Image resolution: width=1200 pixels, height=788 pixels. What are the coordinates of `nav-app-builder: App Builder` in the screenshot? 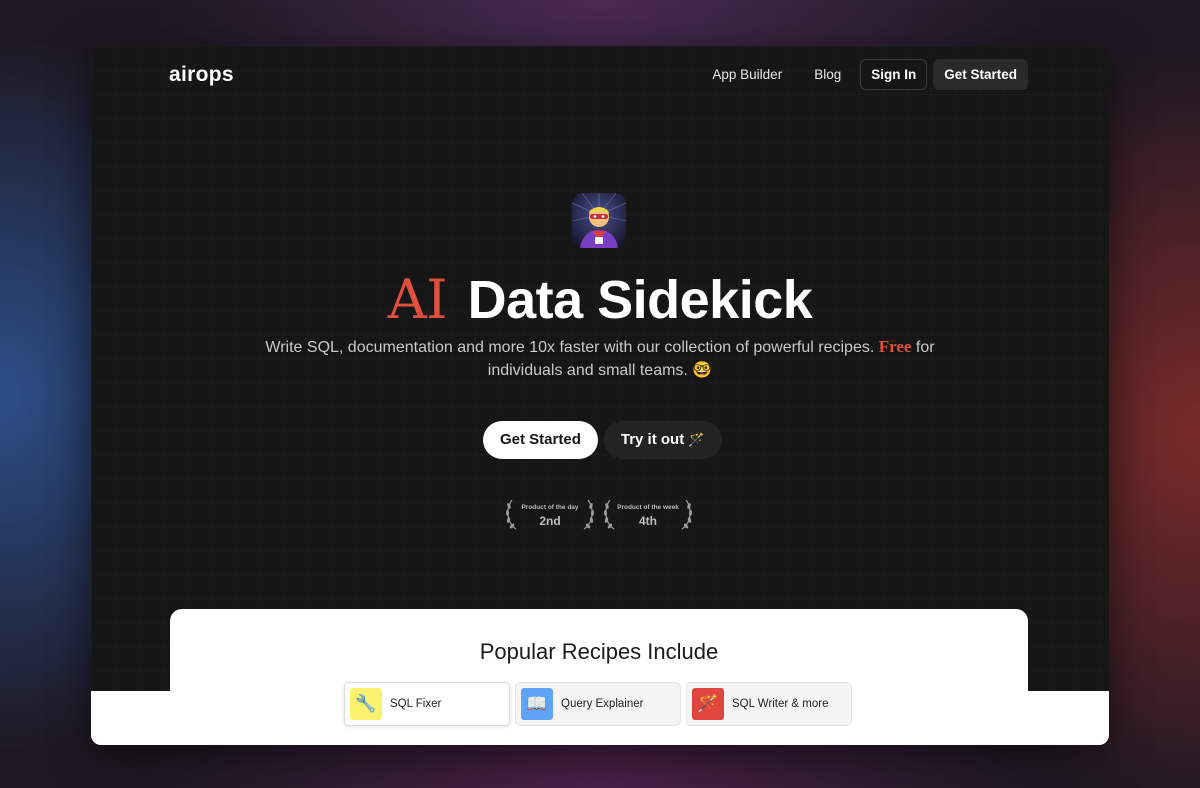 It's located at (747, 74).